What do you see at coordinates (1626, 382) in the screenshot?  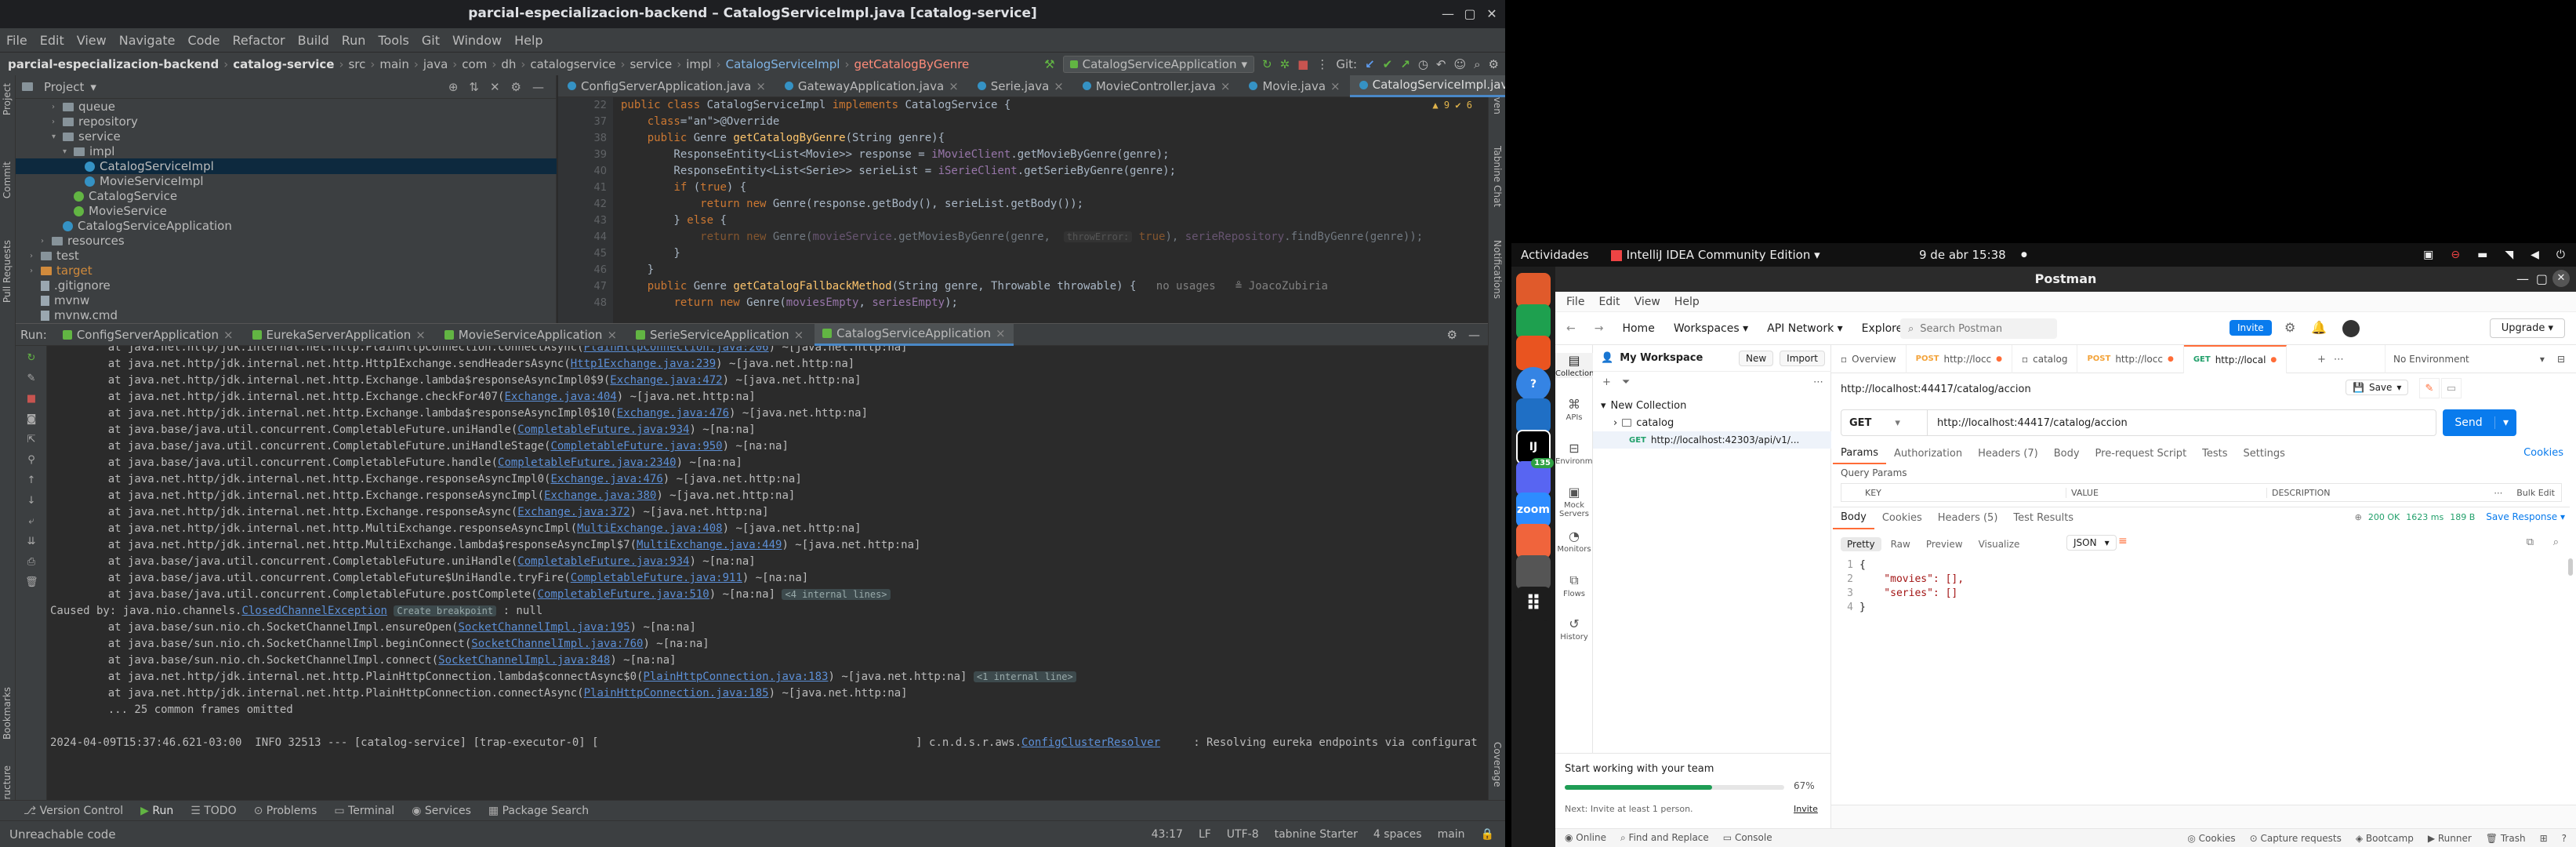 I see `filter-icon: ⏷` at bounding box center [1626, 382].